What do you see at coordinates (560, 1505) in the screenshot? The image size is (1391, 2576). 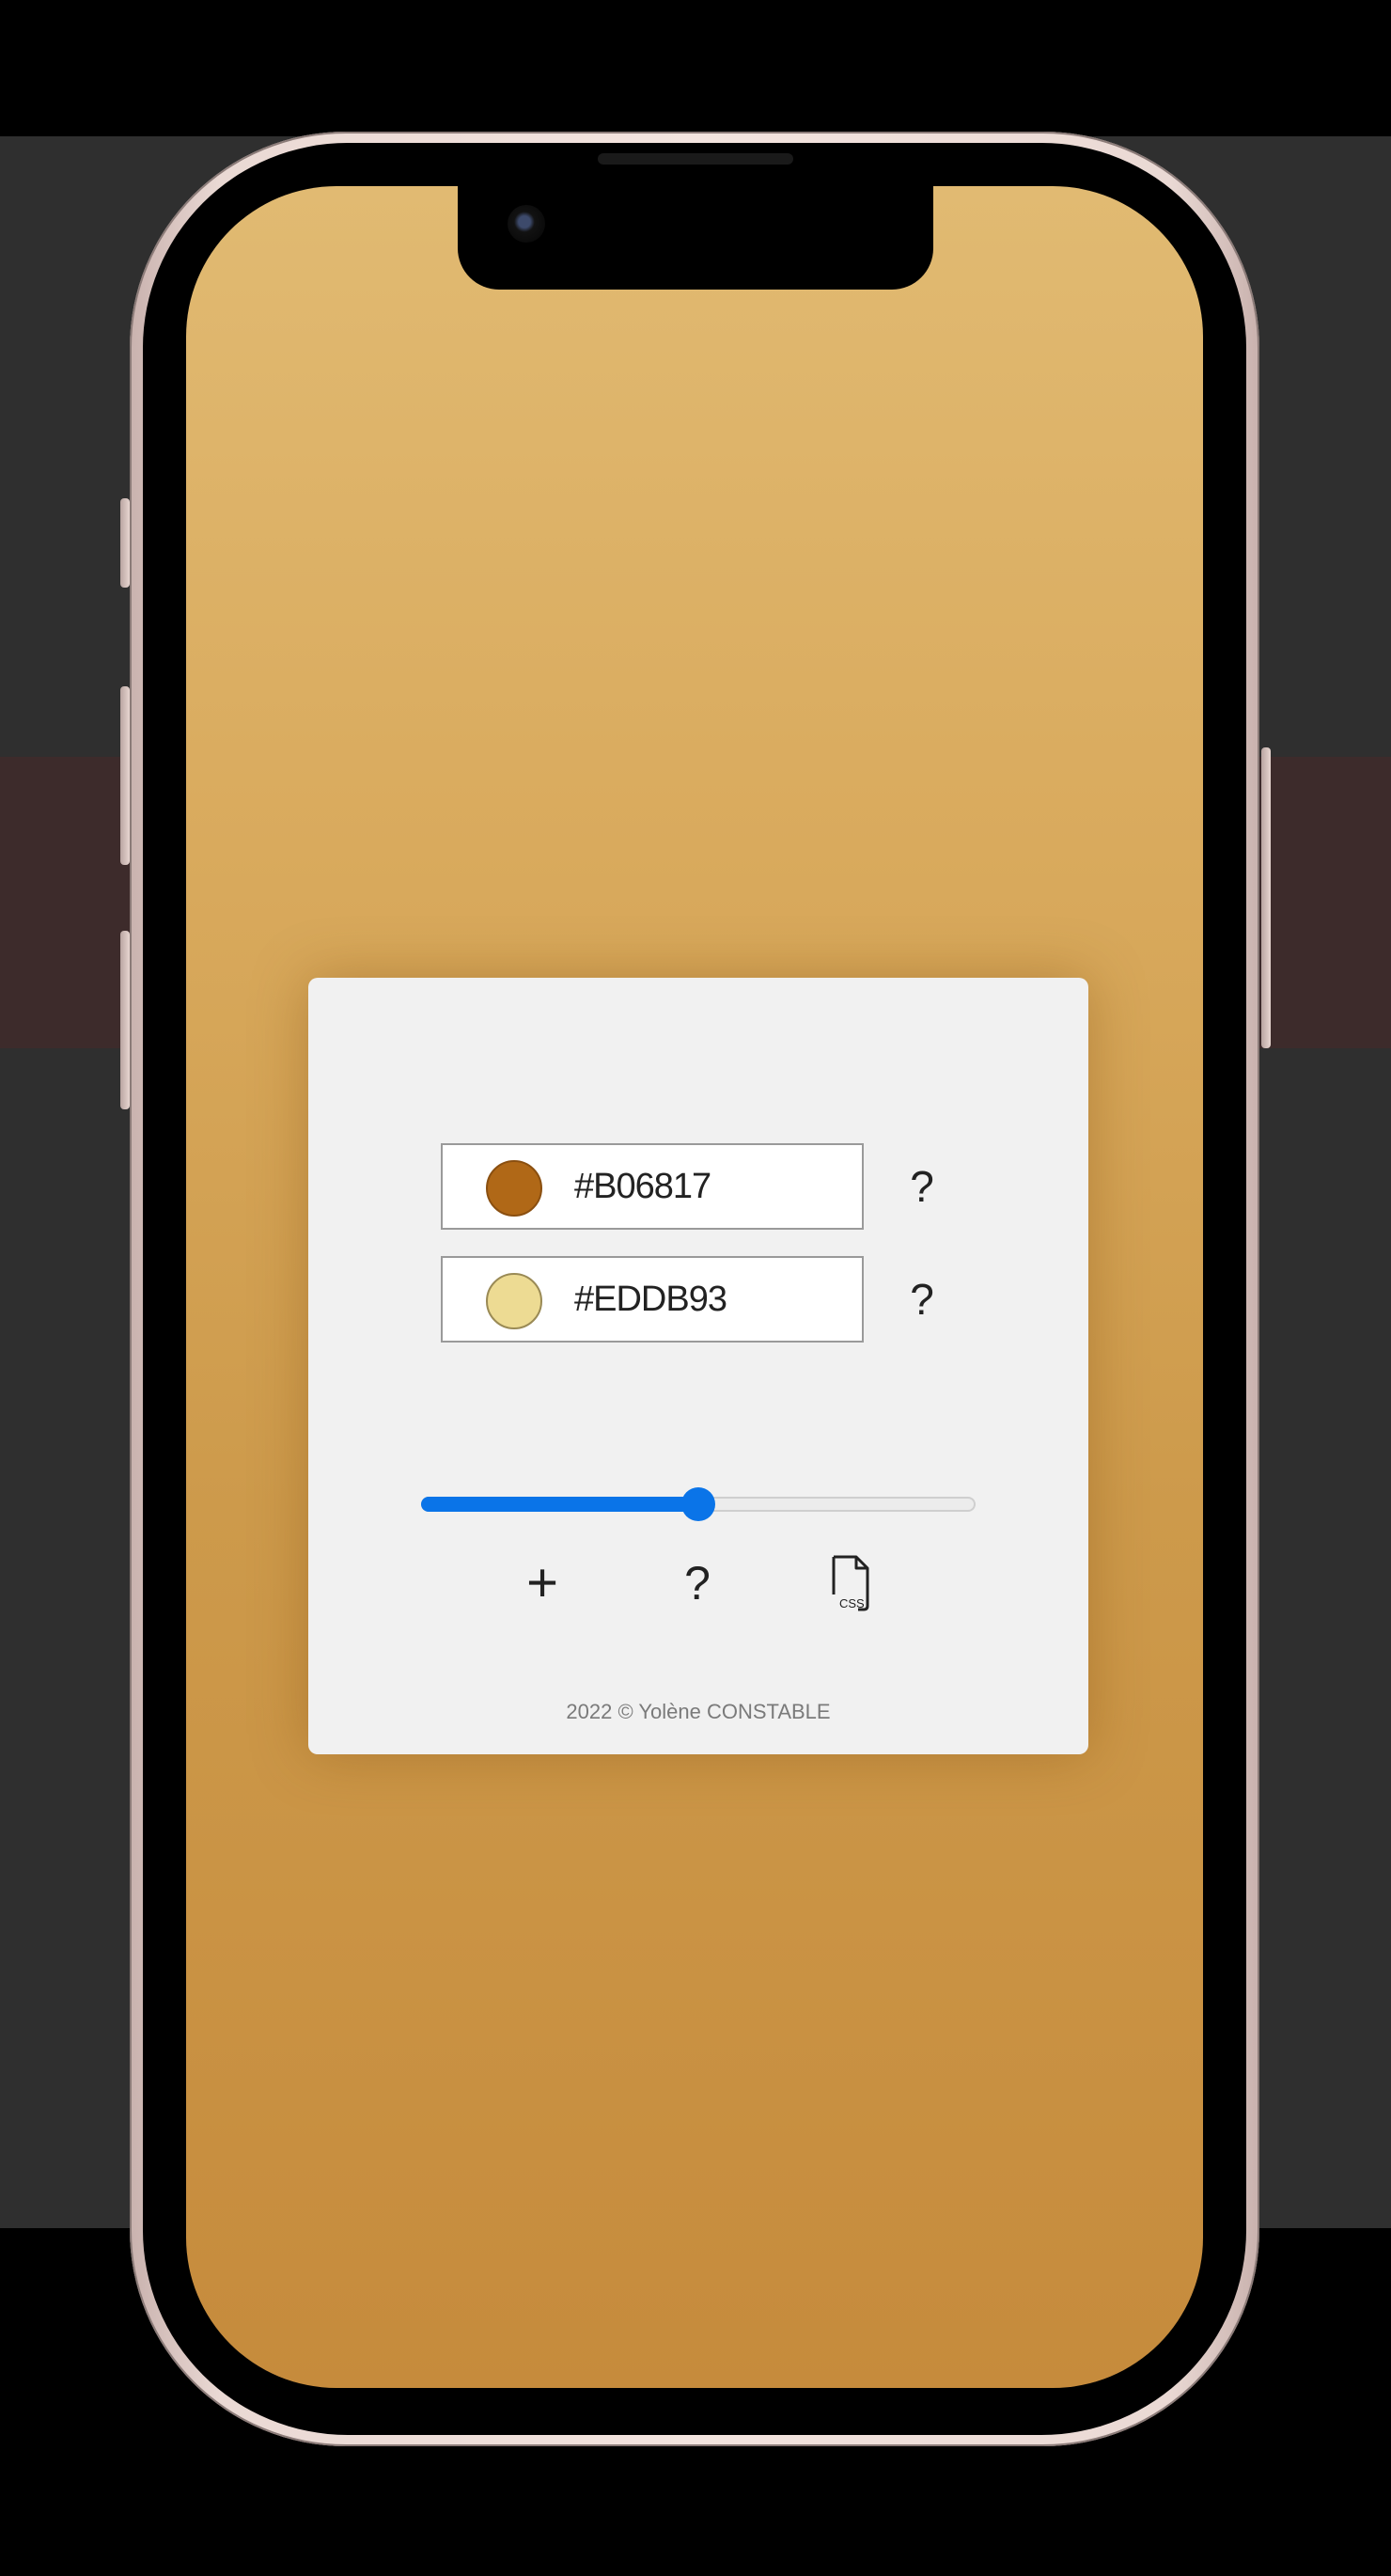 I see `slider-fill` at bounding box center [560, 1505].